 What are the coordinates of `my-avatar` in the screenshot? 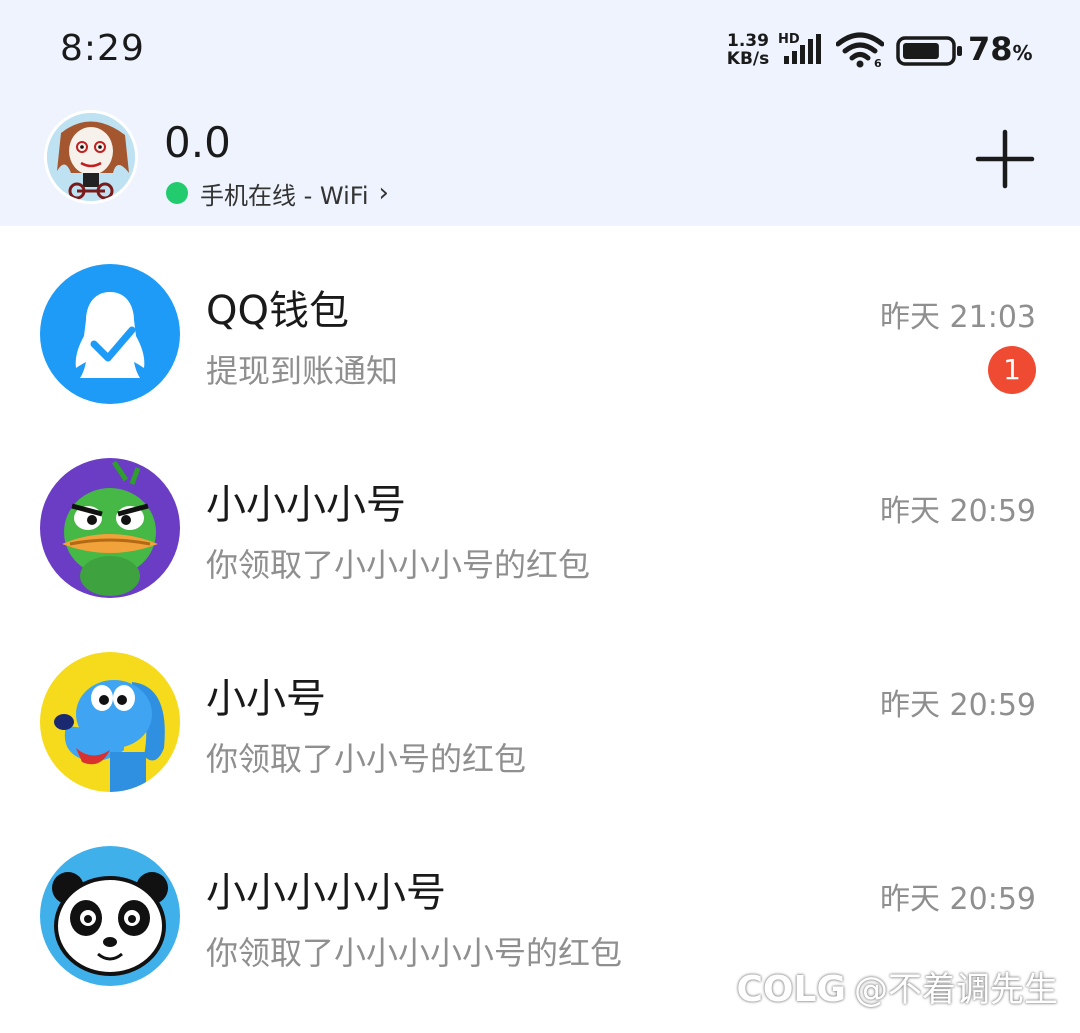 It's located at (91, 157).